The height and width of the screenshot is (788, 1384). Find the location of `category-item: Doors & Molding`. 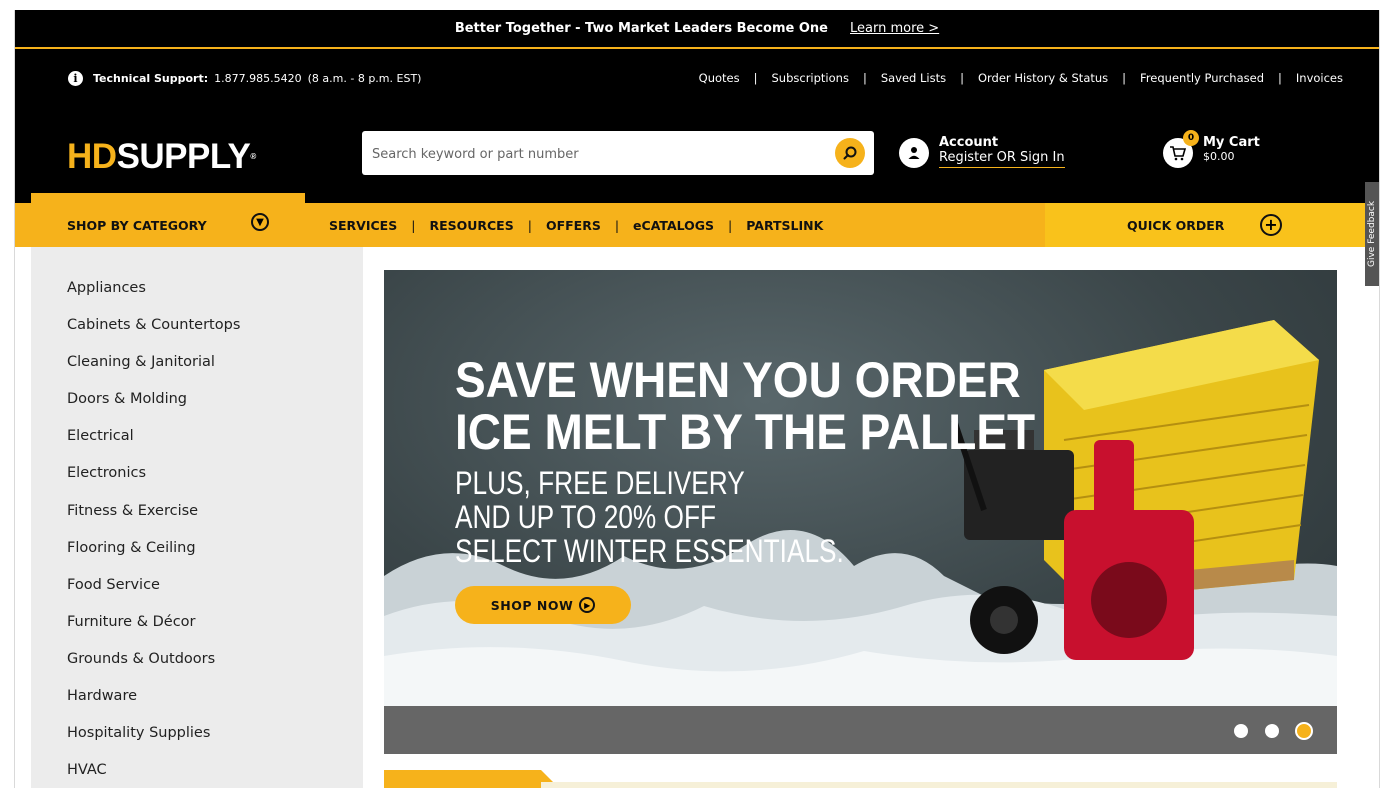

category-item: Doors & Molding is located at coordinates (215, 405).